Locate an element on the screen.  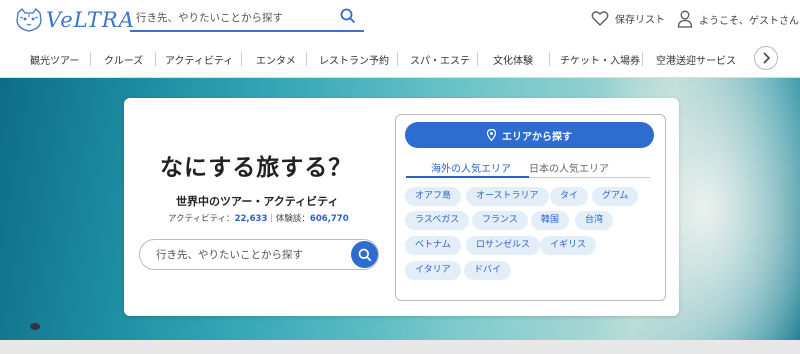
hero-search is located at coordinates (259, 254).